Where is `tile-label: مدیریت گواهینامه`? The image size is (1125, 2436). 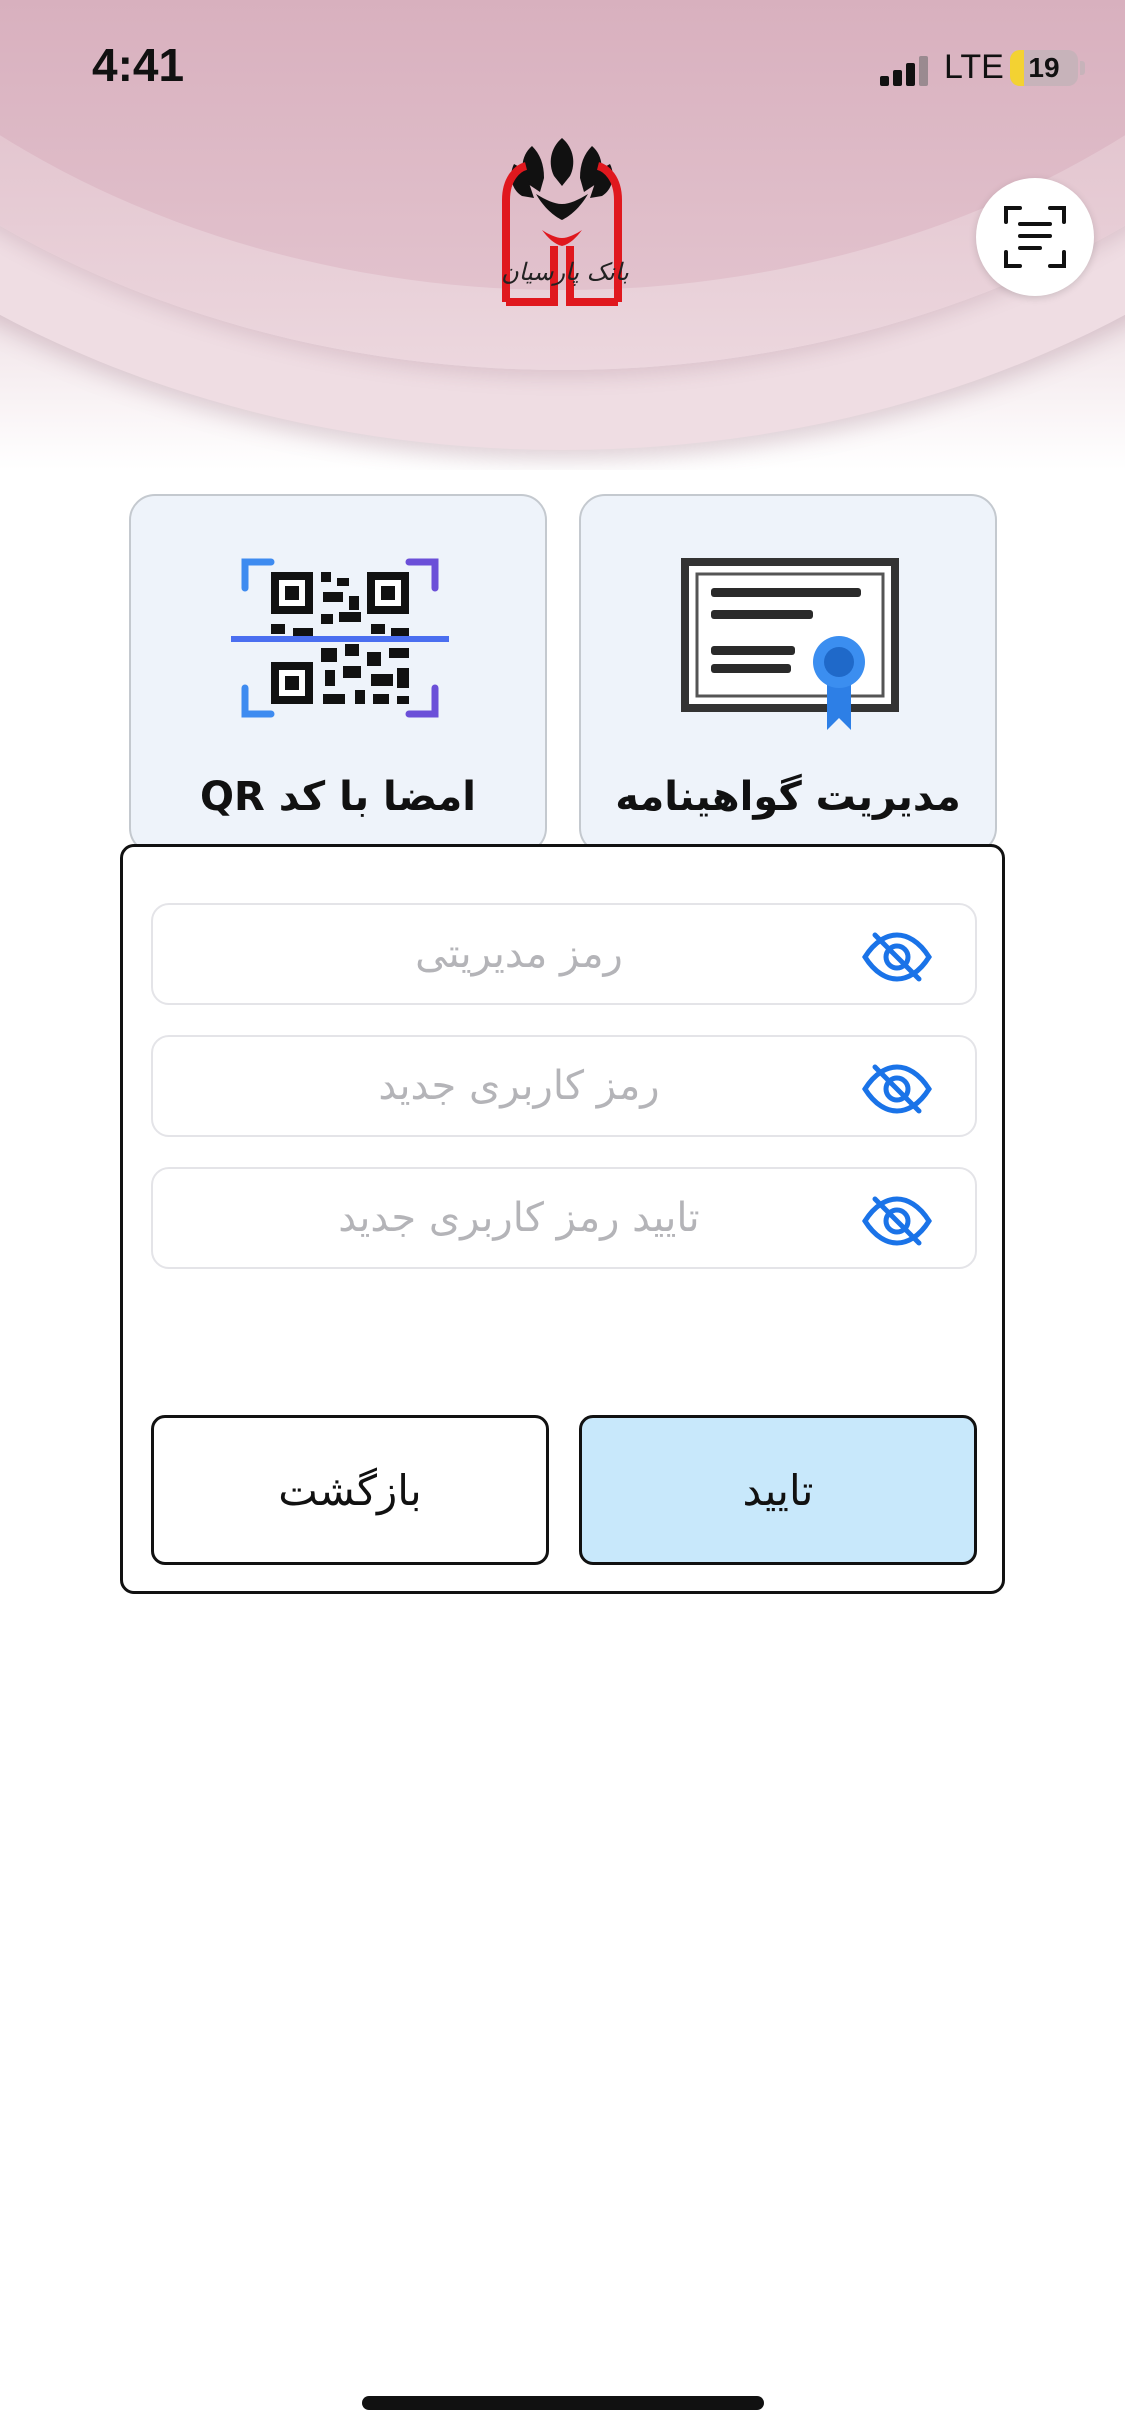
tile-label: مدیریت گواهینامه is located at coordinates (788, 797).